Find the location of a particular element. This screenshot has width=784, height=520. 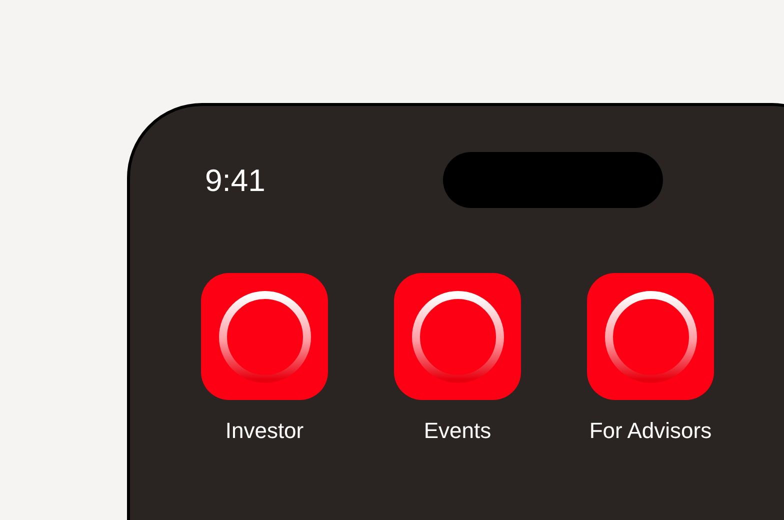

status-time: 9:41 is located at coordinates (235, 180).